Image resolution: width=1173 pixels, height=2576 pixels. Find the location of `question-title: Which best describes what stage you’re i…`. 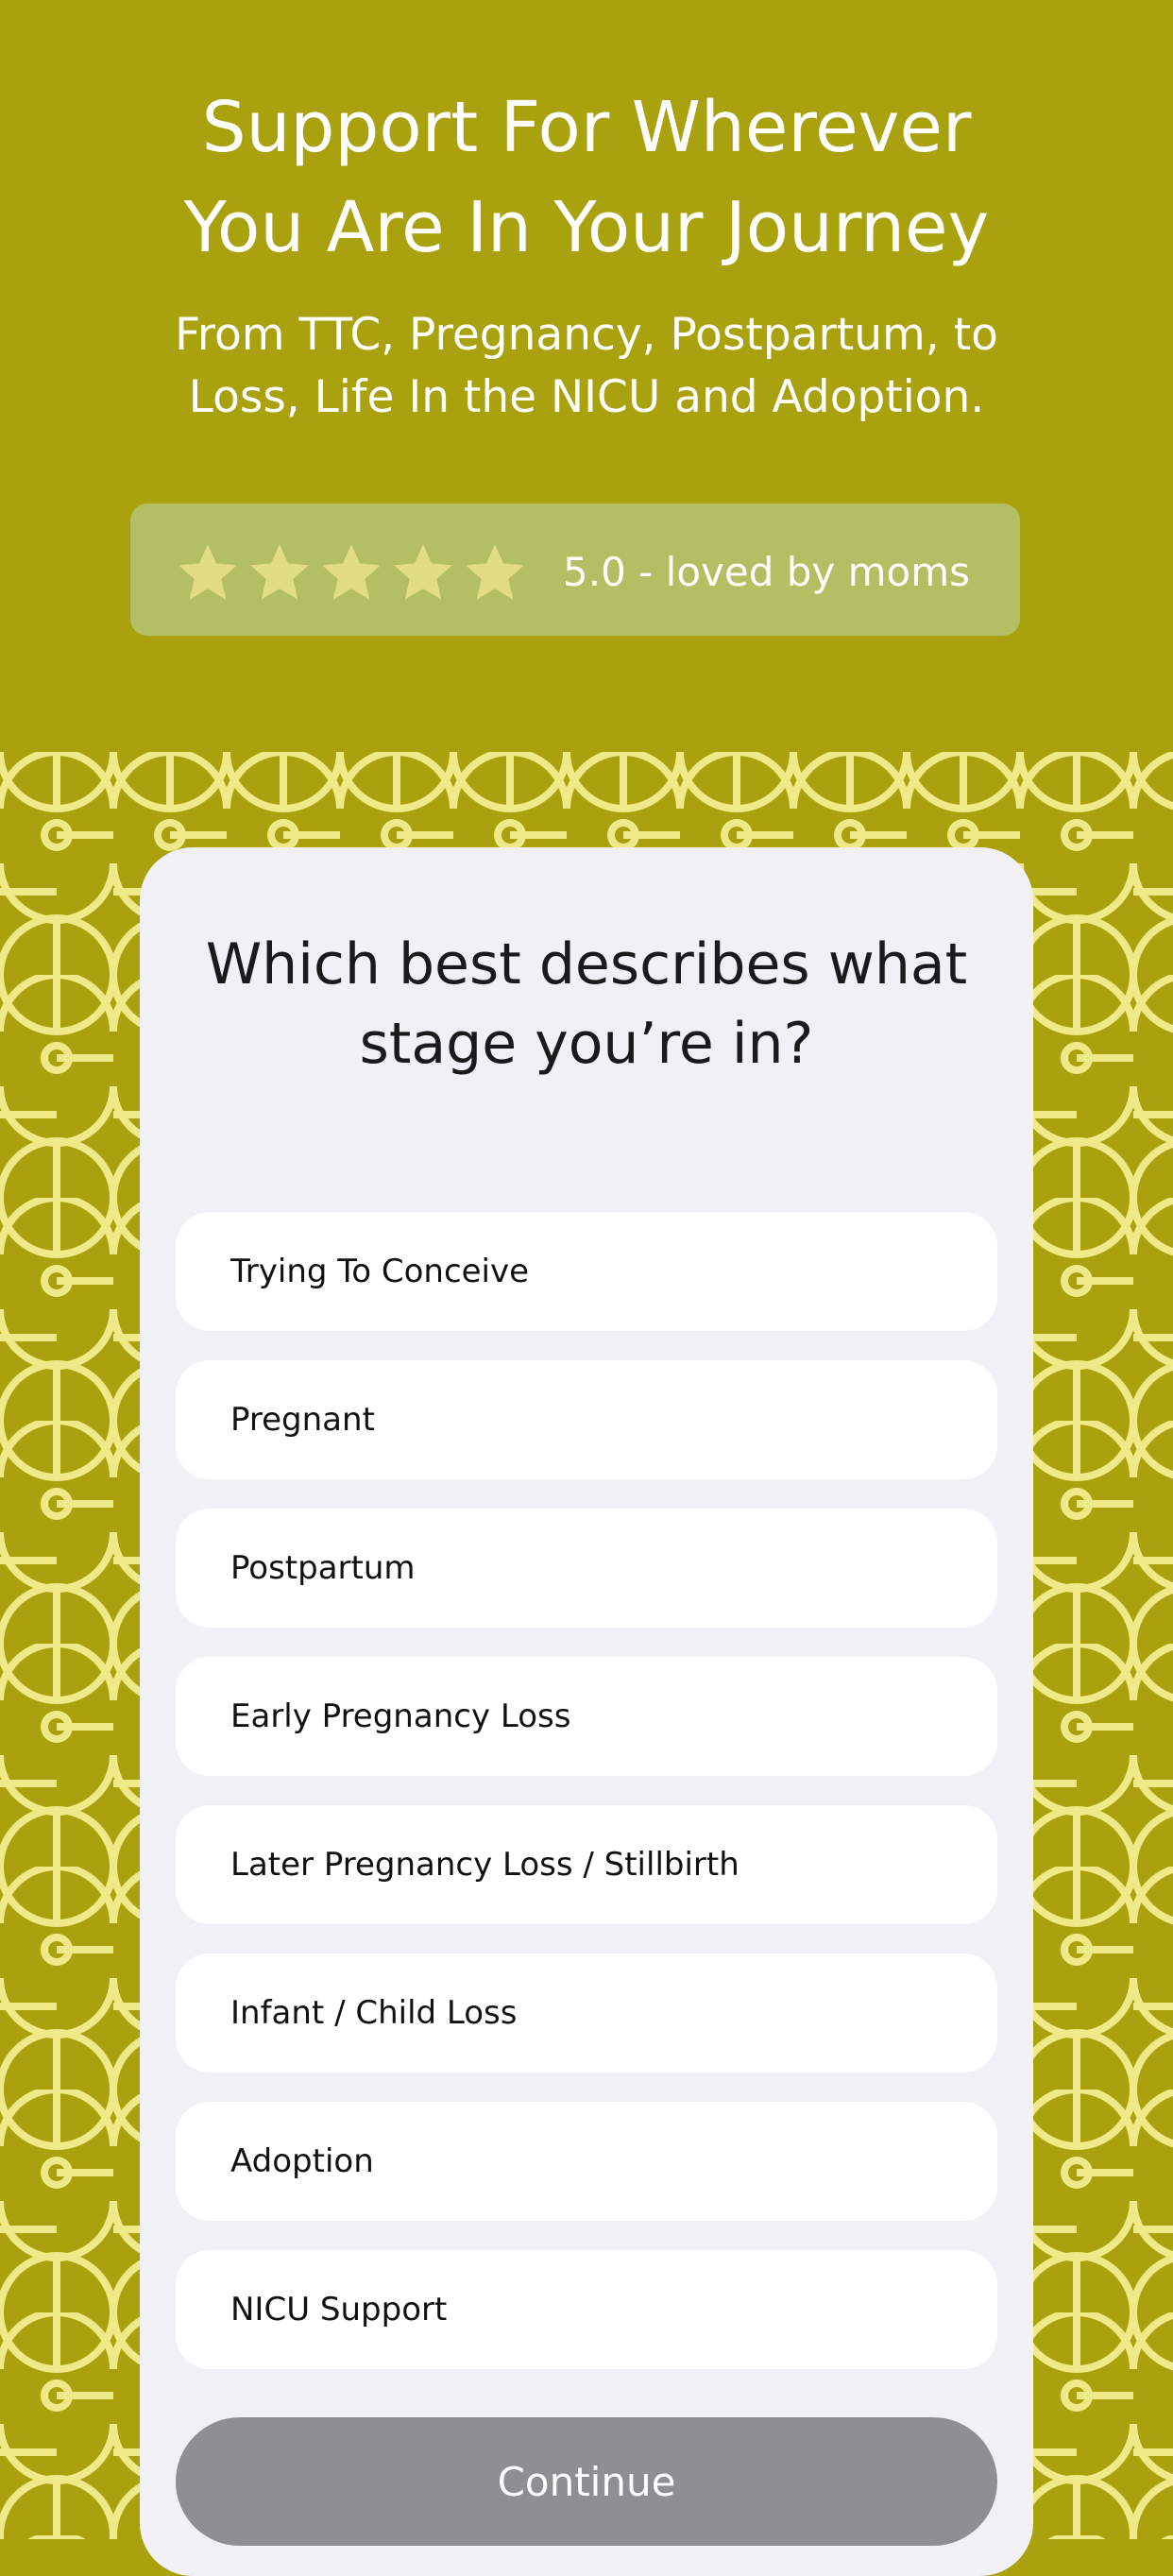

question-title: Which best describes what stage you’re i… is located at coordinates (586, 1004).